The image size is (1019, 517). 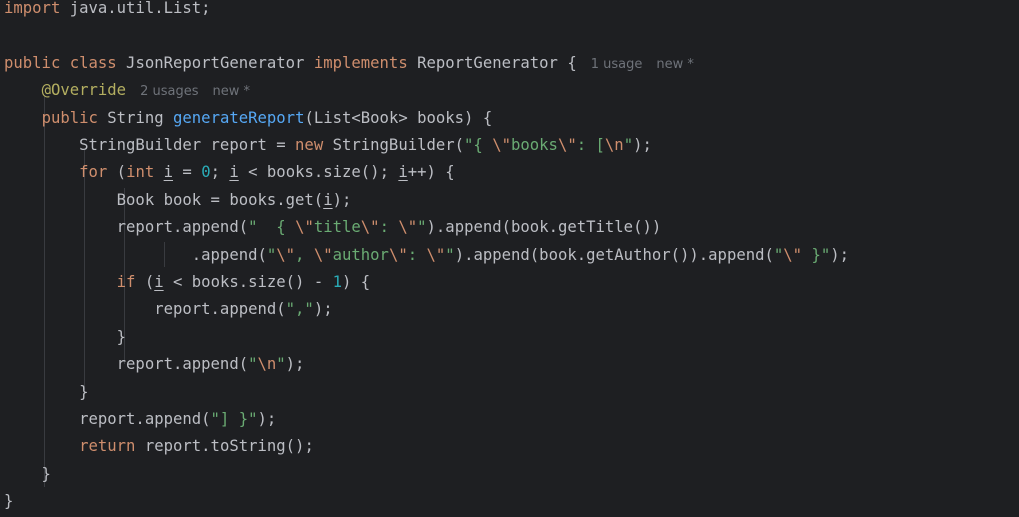 What do you see at coordinates (534, 145) in the screenshot?
I see `code-token: books` at bounding box center [534, 145].